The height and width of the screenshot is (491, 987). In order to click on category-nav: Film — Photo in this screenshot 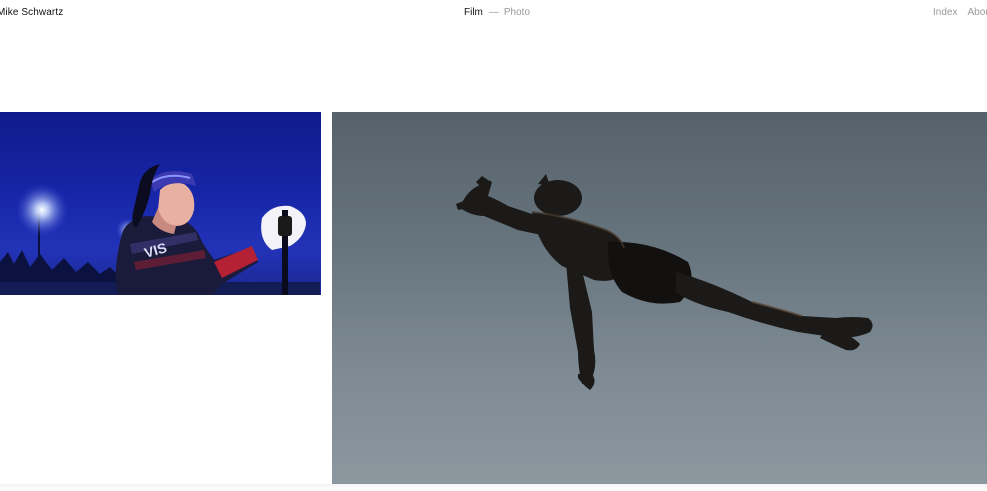, I will do `click(497, 12)`.